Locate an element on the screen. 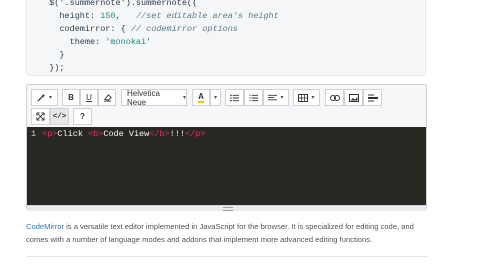 This screenshot has height=276, width=480. bold-button: B is located at coordinates (71, 97).